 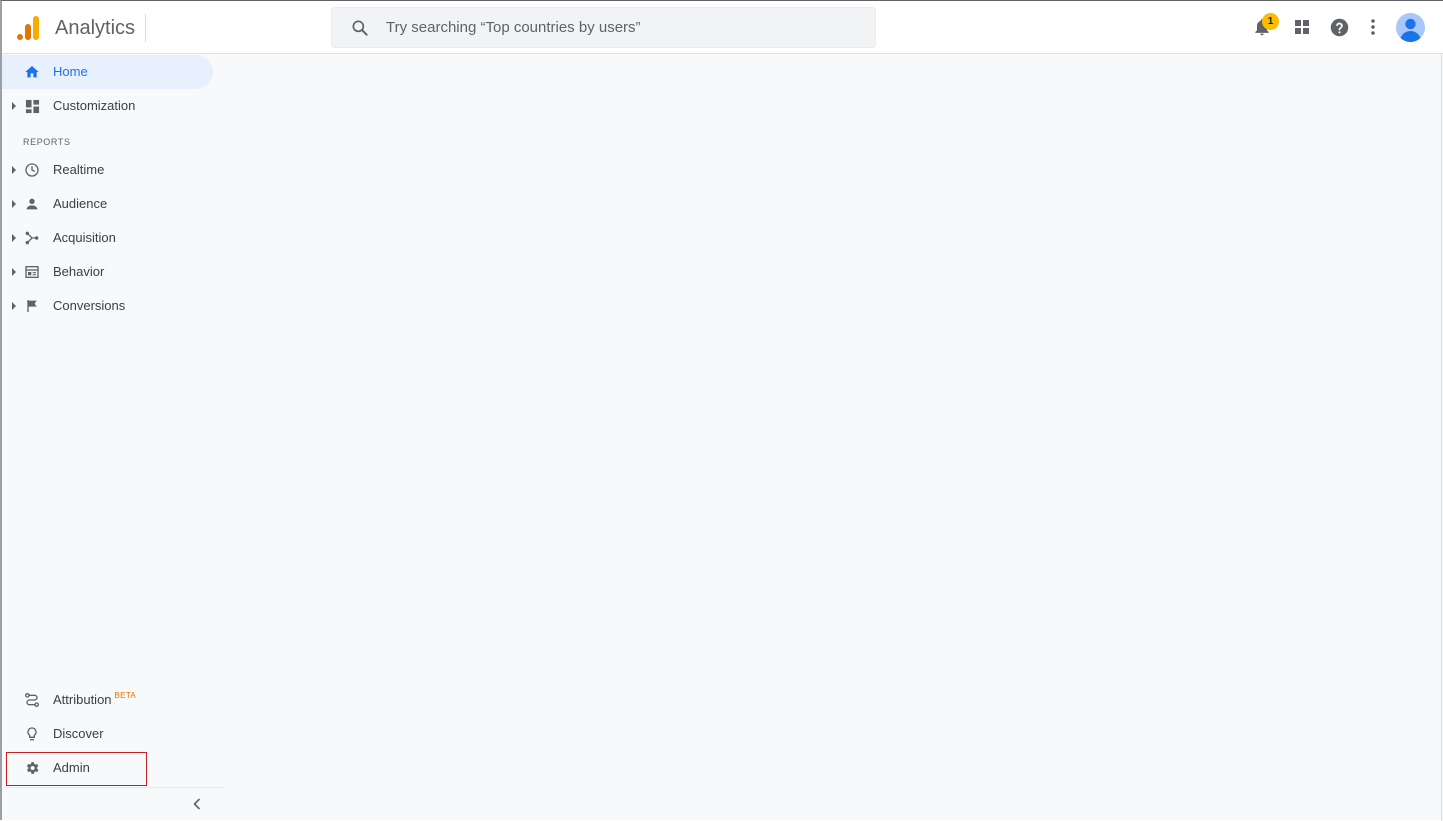 I want to click on sidebar-item-label: Attribution BETA, so click(x=95, y=700).